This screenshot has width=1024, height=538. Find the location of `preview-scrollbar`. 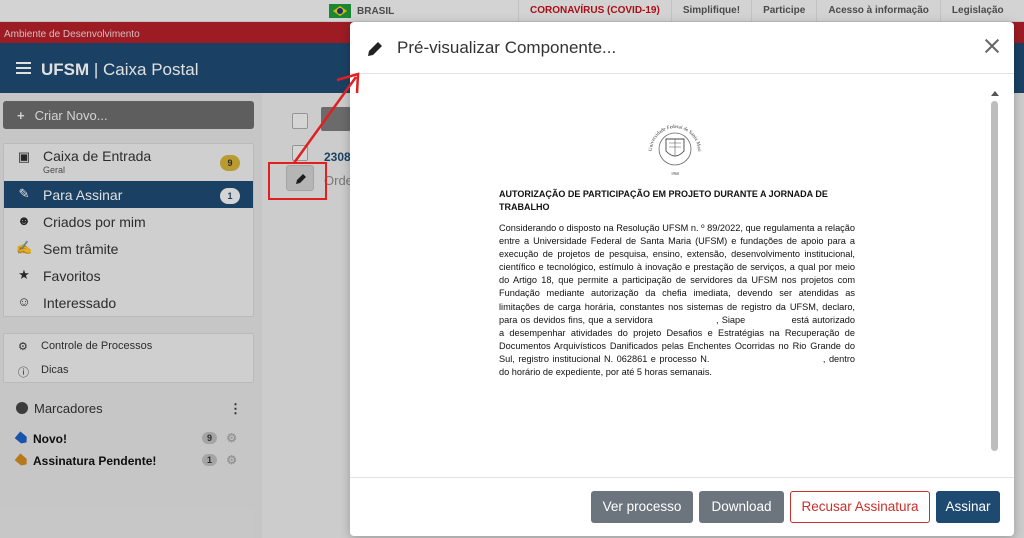

preview-scrollbar is located at coordinates (995, 276).